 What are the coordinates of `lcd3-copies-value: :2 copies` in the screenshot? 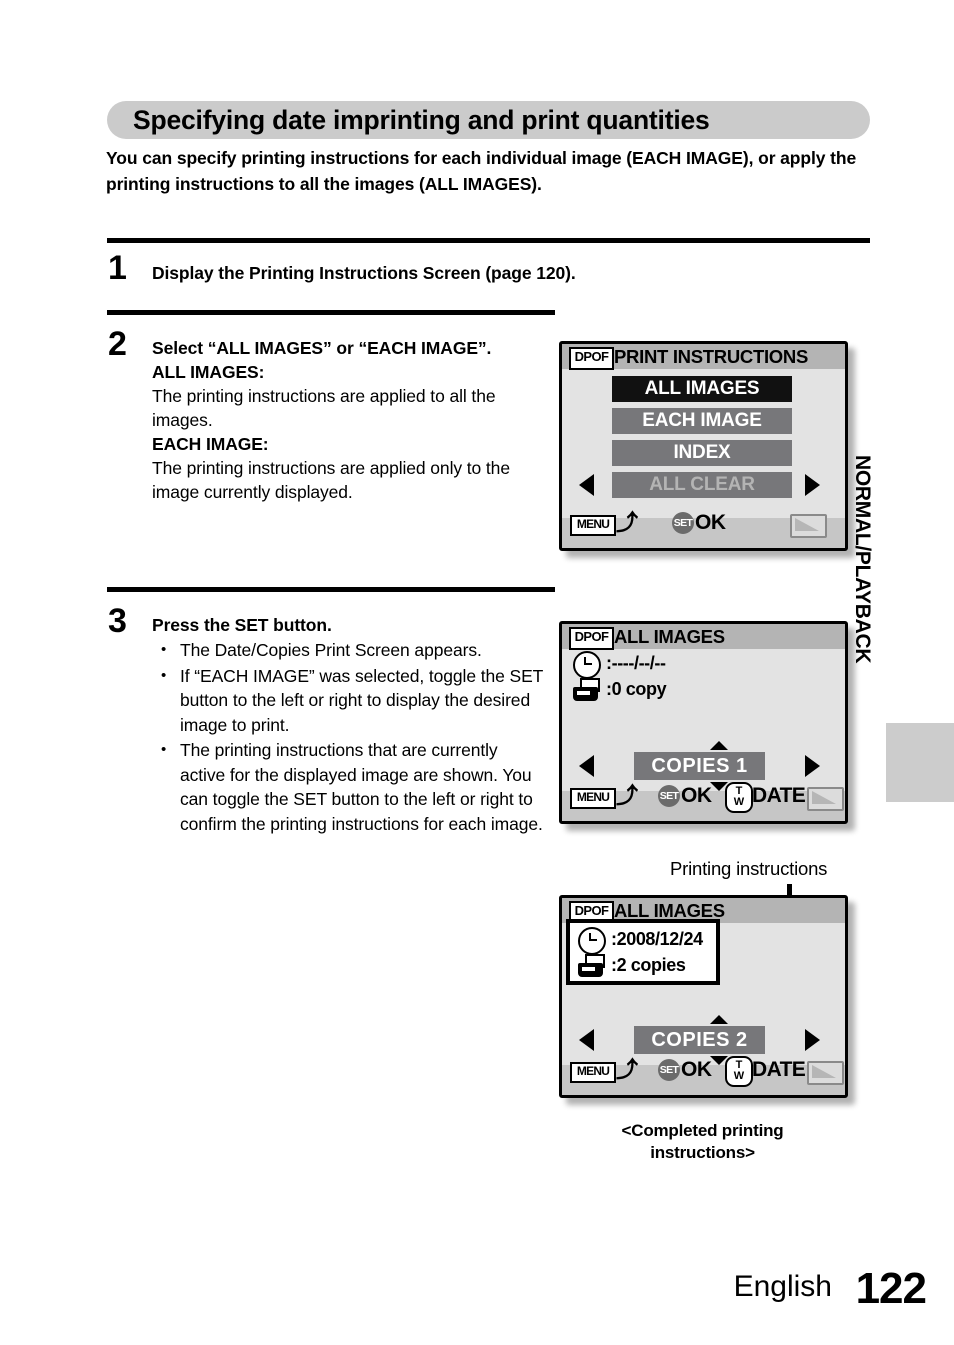 It's located at (648, 965).